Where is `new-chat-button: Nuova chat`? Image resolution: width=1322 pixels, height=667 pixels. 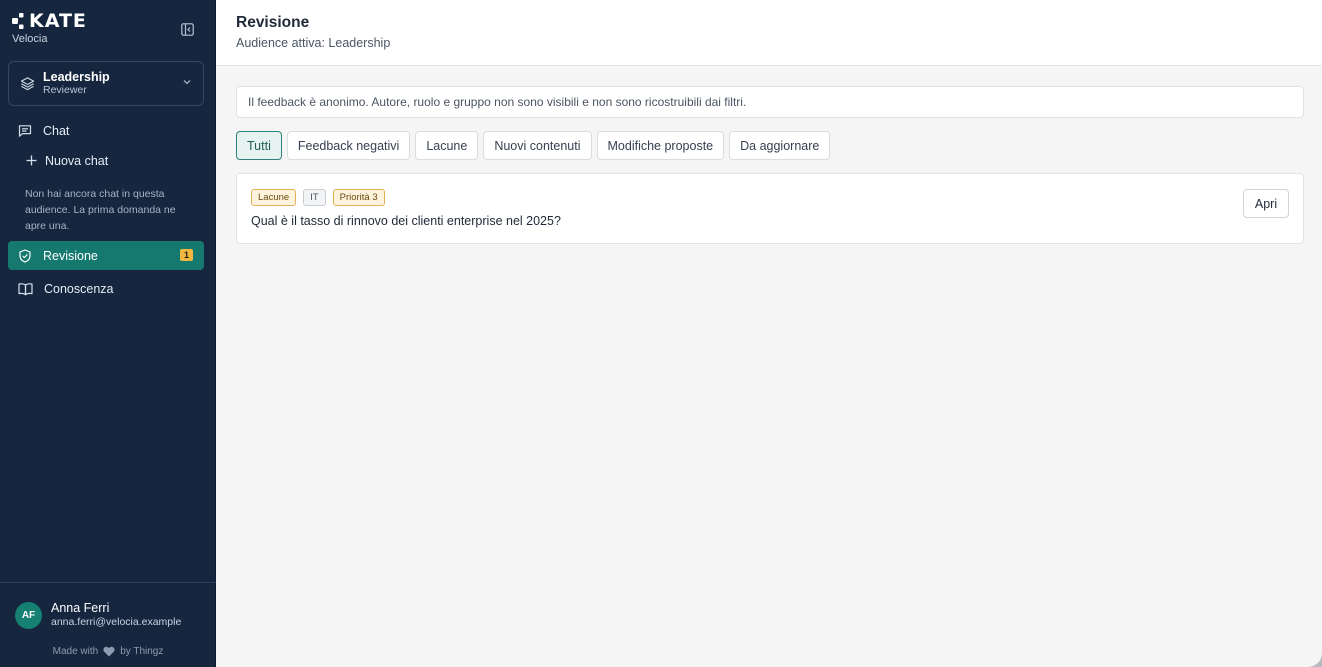 new-chat-button: Nuova chat is located at coordinates (106, 160).